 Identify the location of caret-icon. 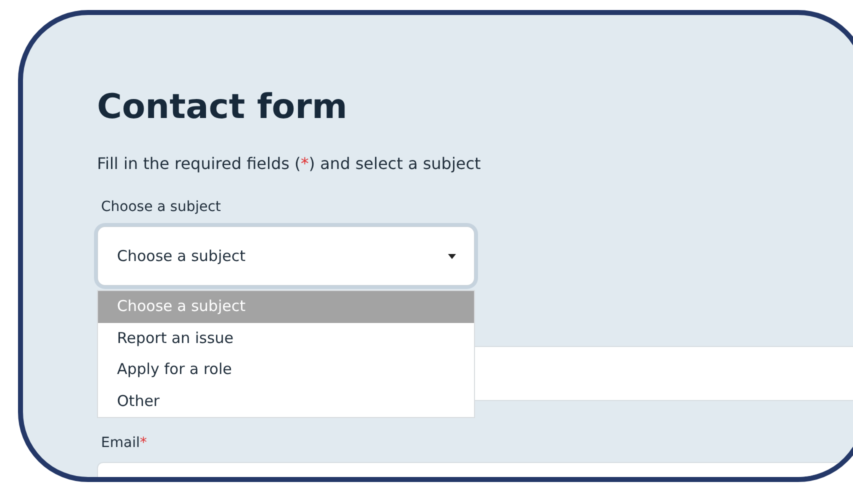
(452, 256).